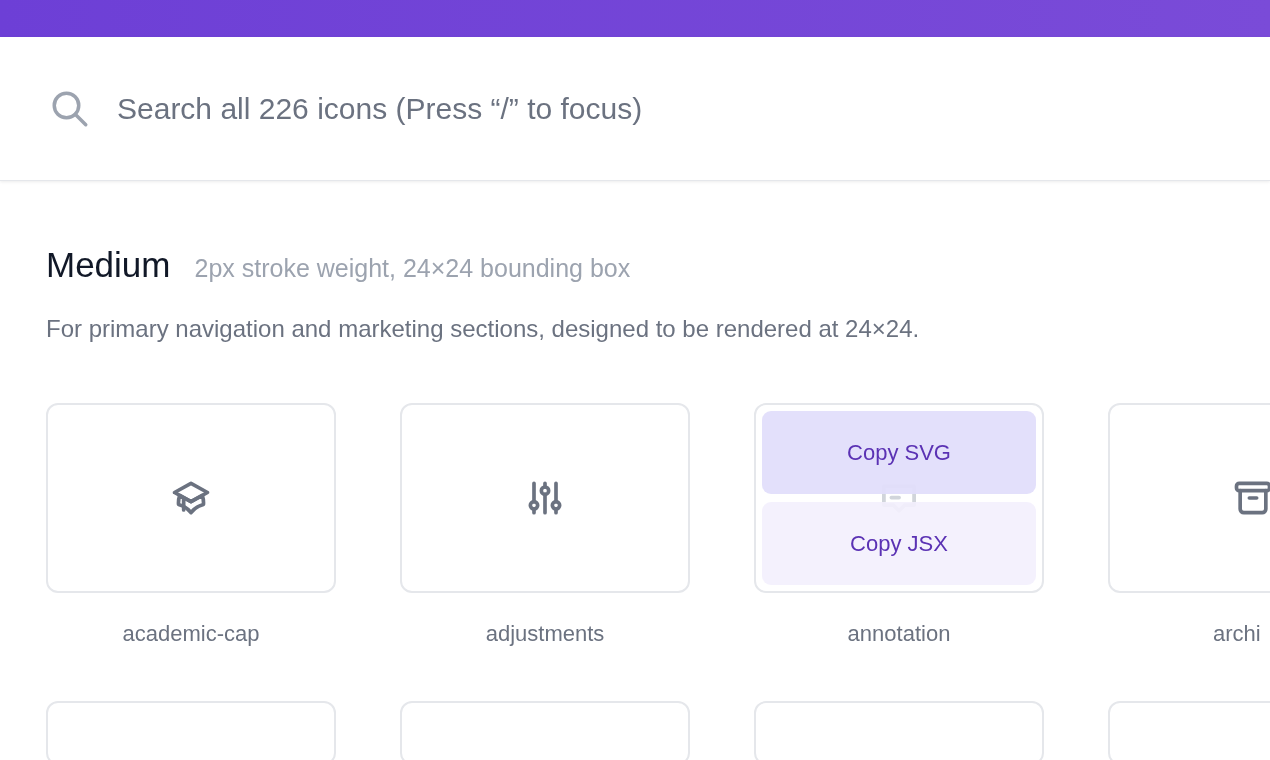  What do you see at coordinates (899, 543) in the screenshot?
I see `copy-button: Copy JSX` at bounding box center [899, 543].